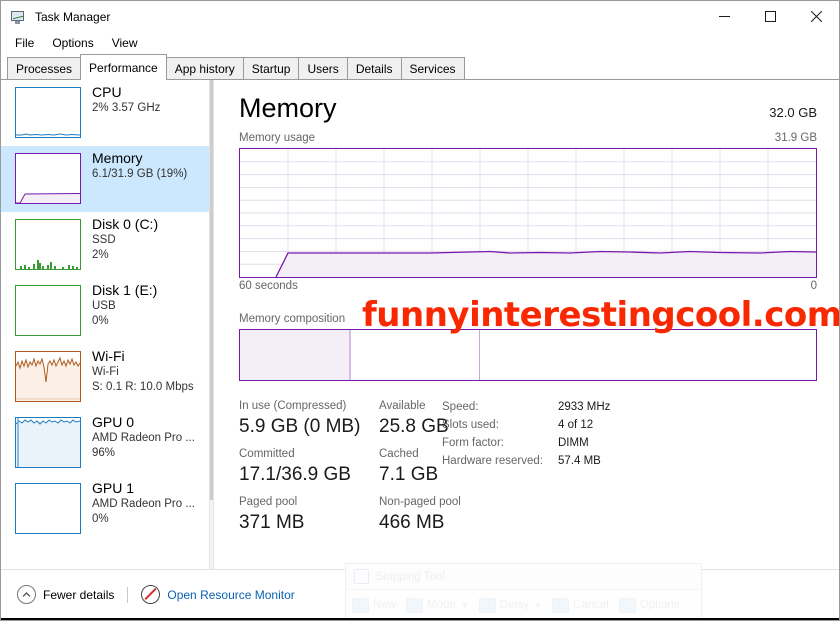  I want to click on bottom-edge, so click(420, 619).